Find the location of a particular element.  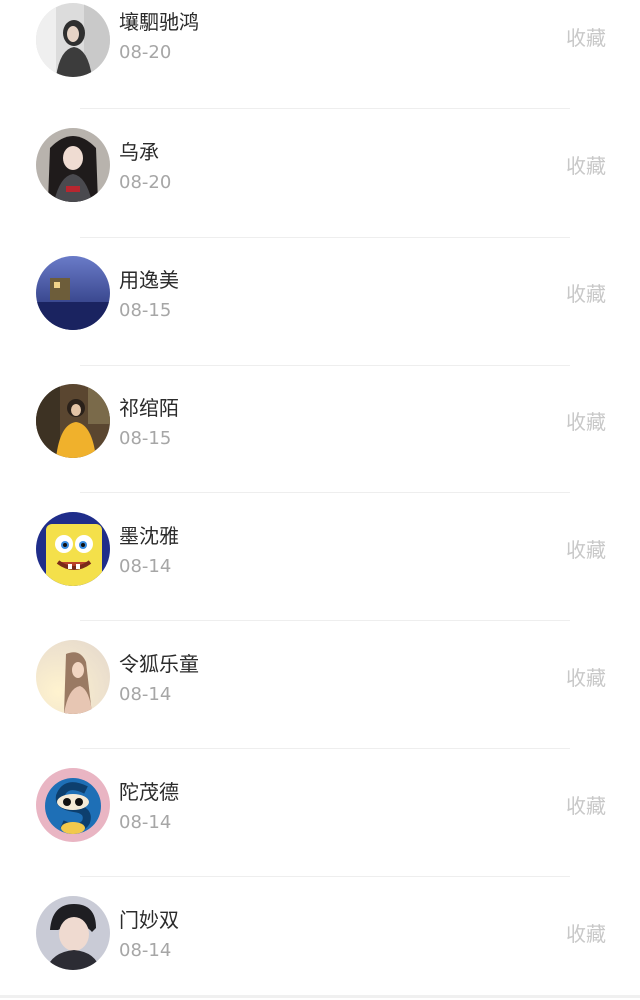

list-item: 陀茂德 08-14 收藏 is located at coordinates (320, 808).